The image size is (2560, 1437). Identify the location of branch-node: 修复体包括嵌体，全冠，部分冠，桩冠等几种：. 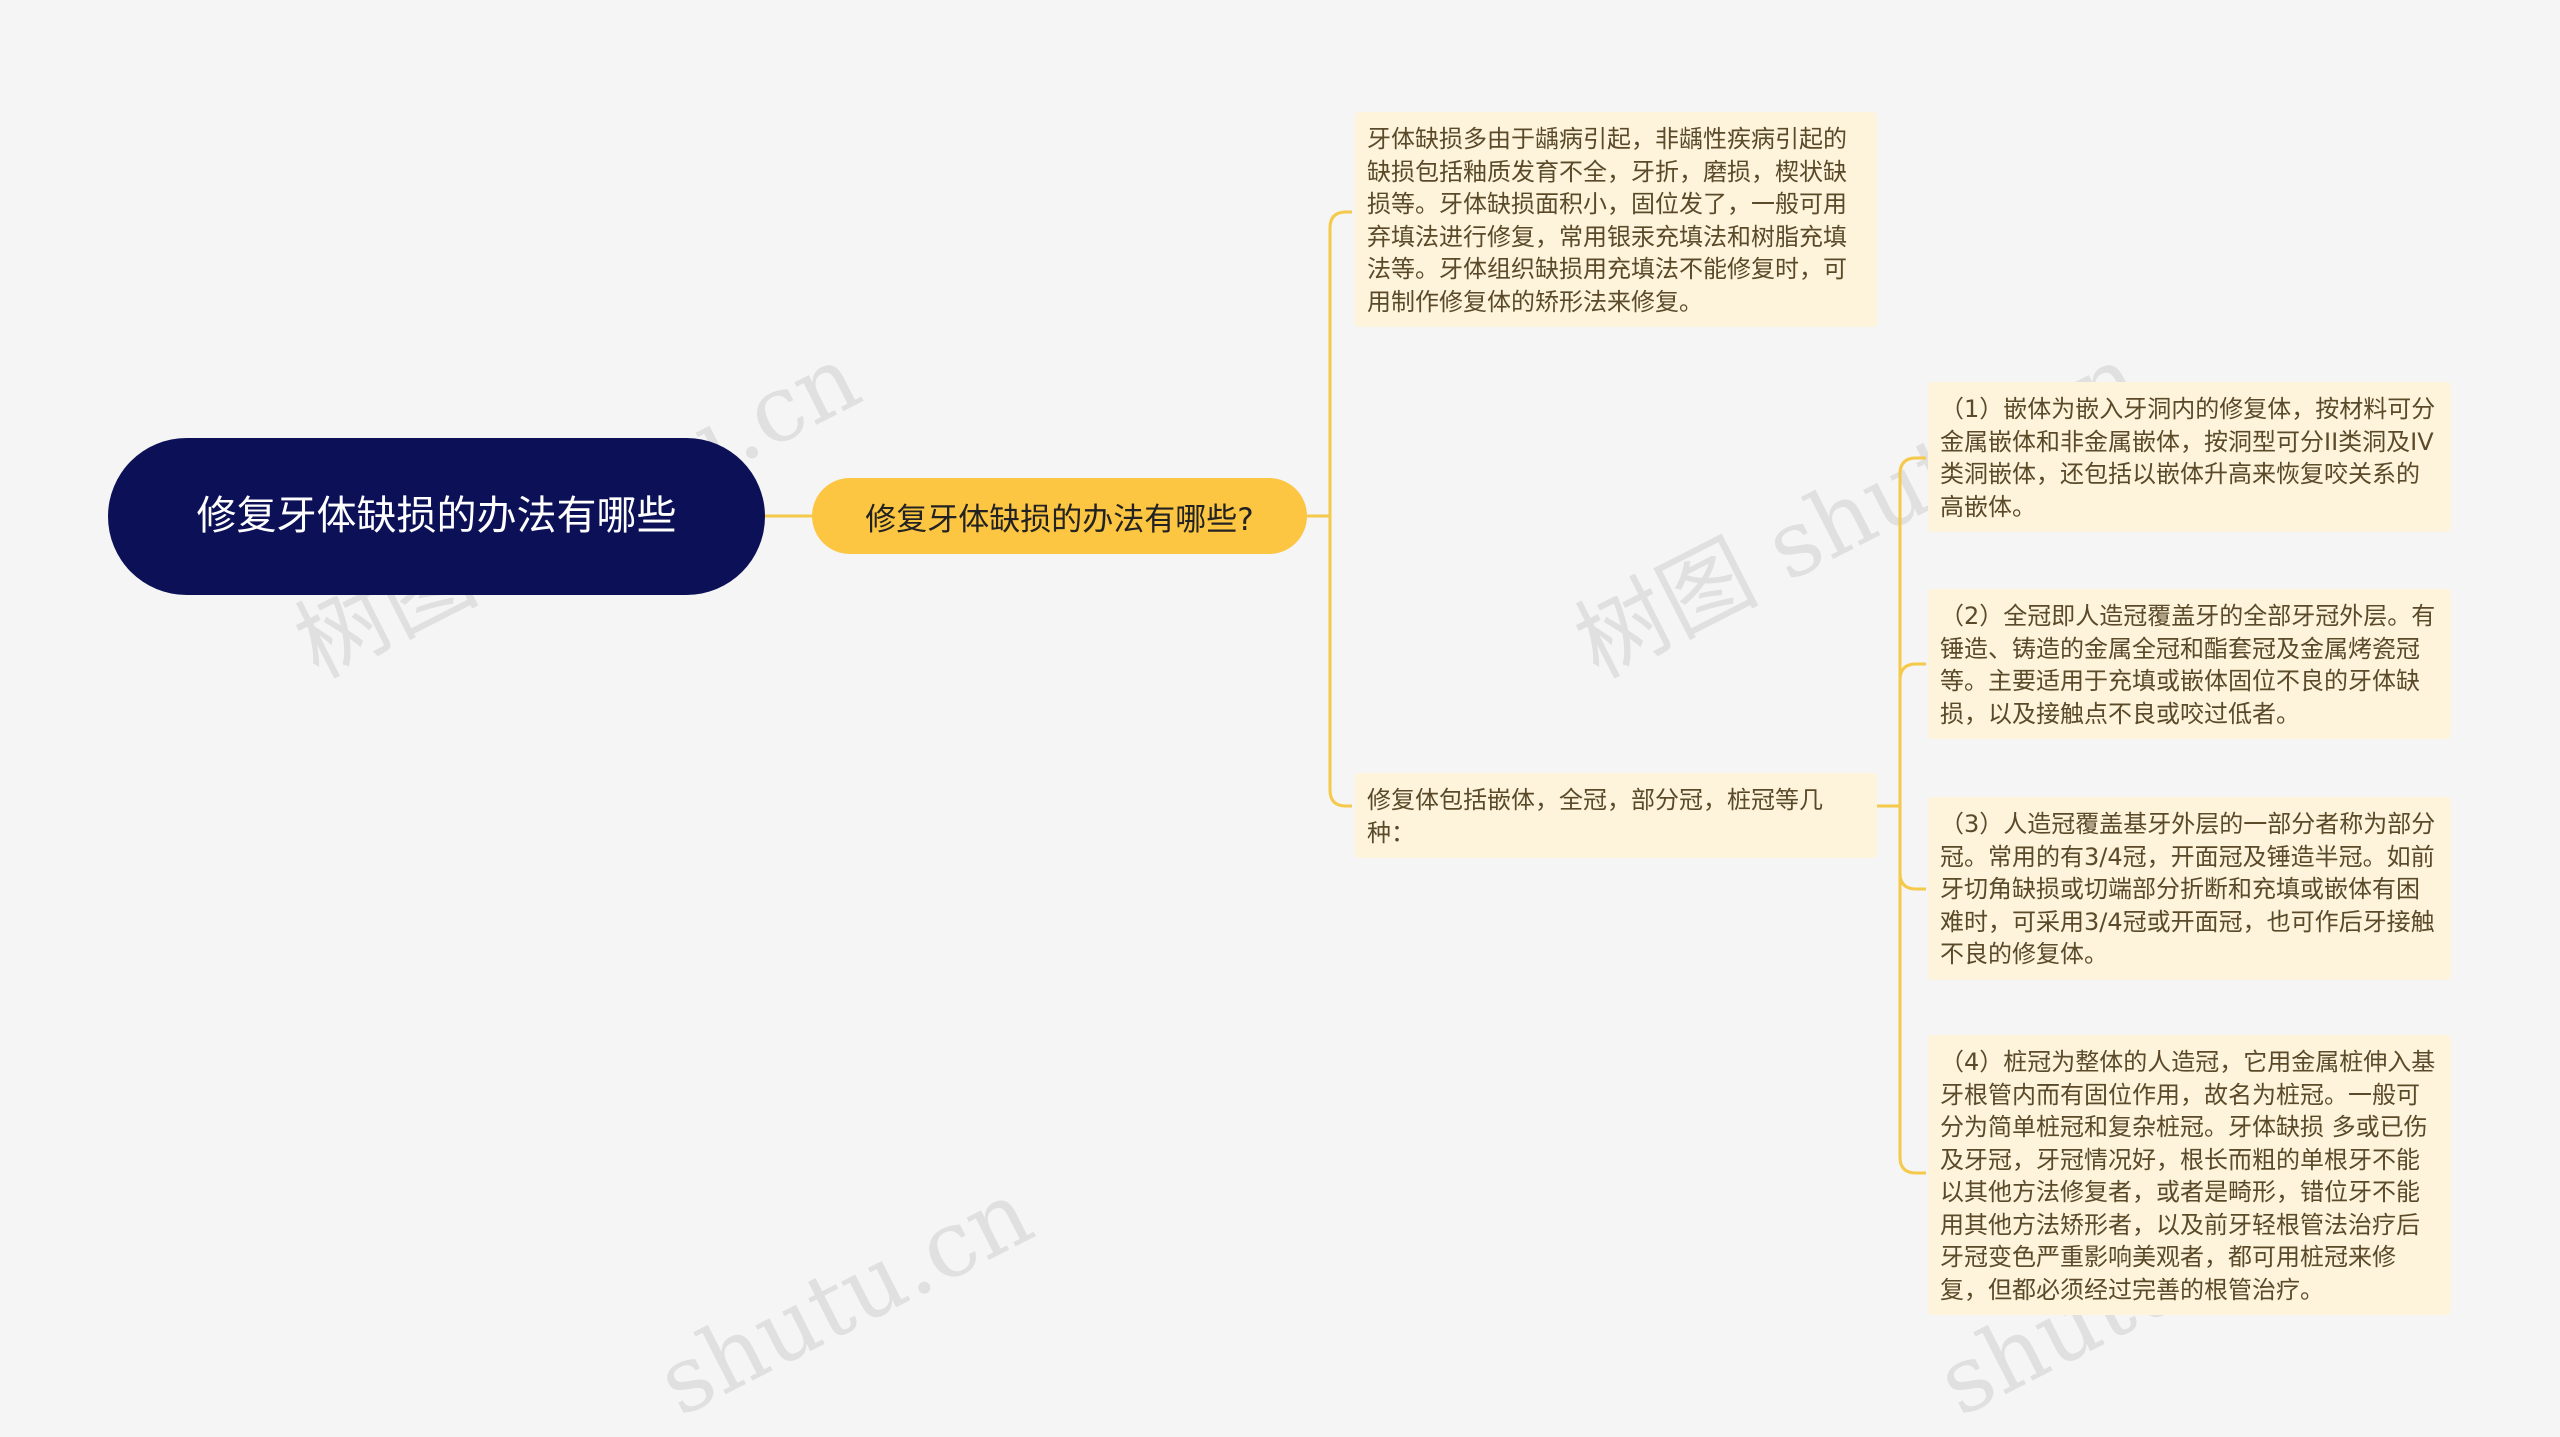
(1616, 815).